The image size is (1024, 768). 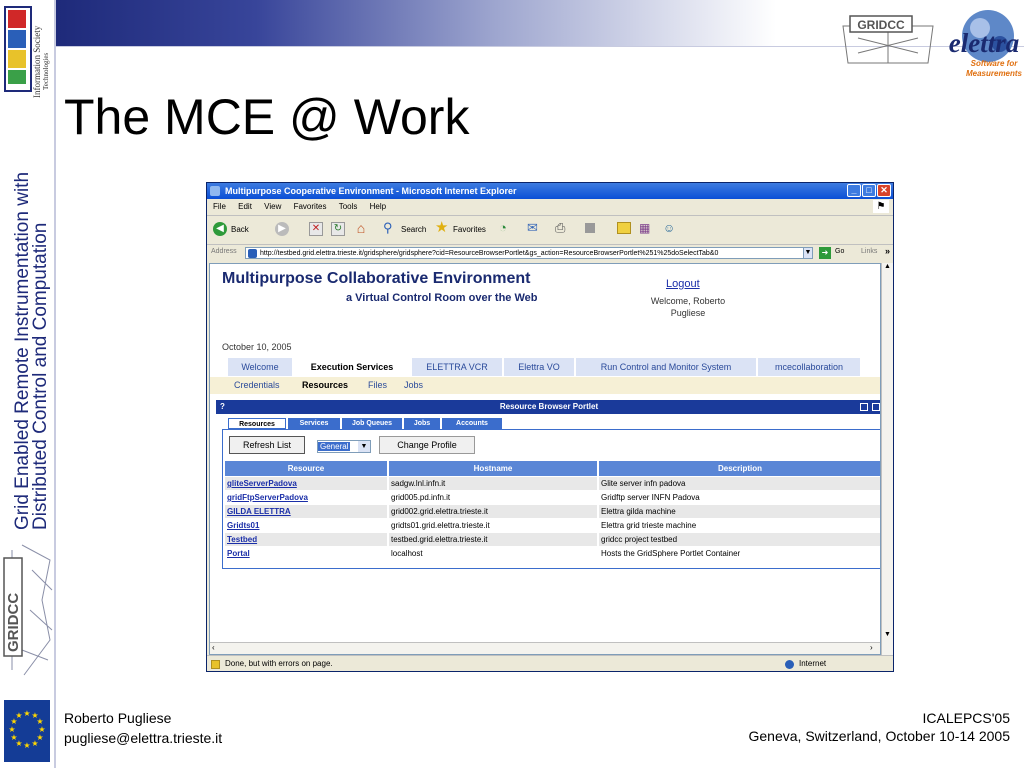 What do you see at coordinates (739, 511) in the screenshot?
I see `description-cell: Elettra gilda machine` at bounding box center [739, 511].